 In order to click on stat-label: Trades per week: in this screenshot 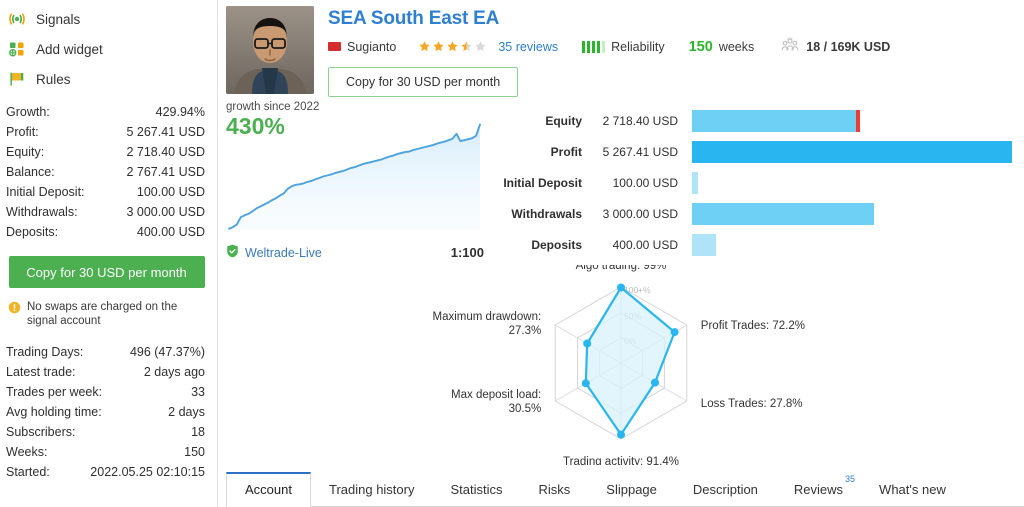, I will do `click(54, 392)`.